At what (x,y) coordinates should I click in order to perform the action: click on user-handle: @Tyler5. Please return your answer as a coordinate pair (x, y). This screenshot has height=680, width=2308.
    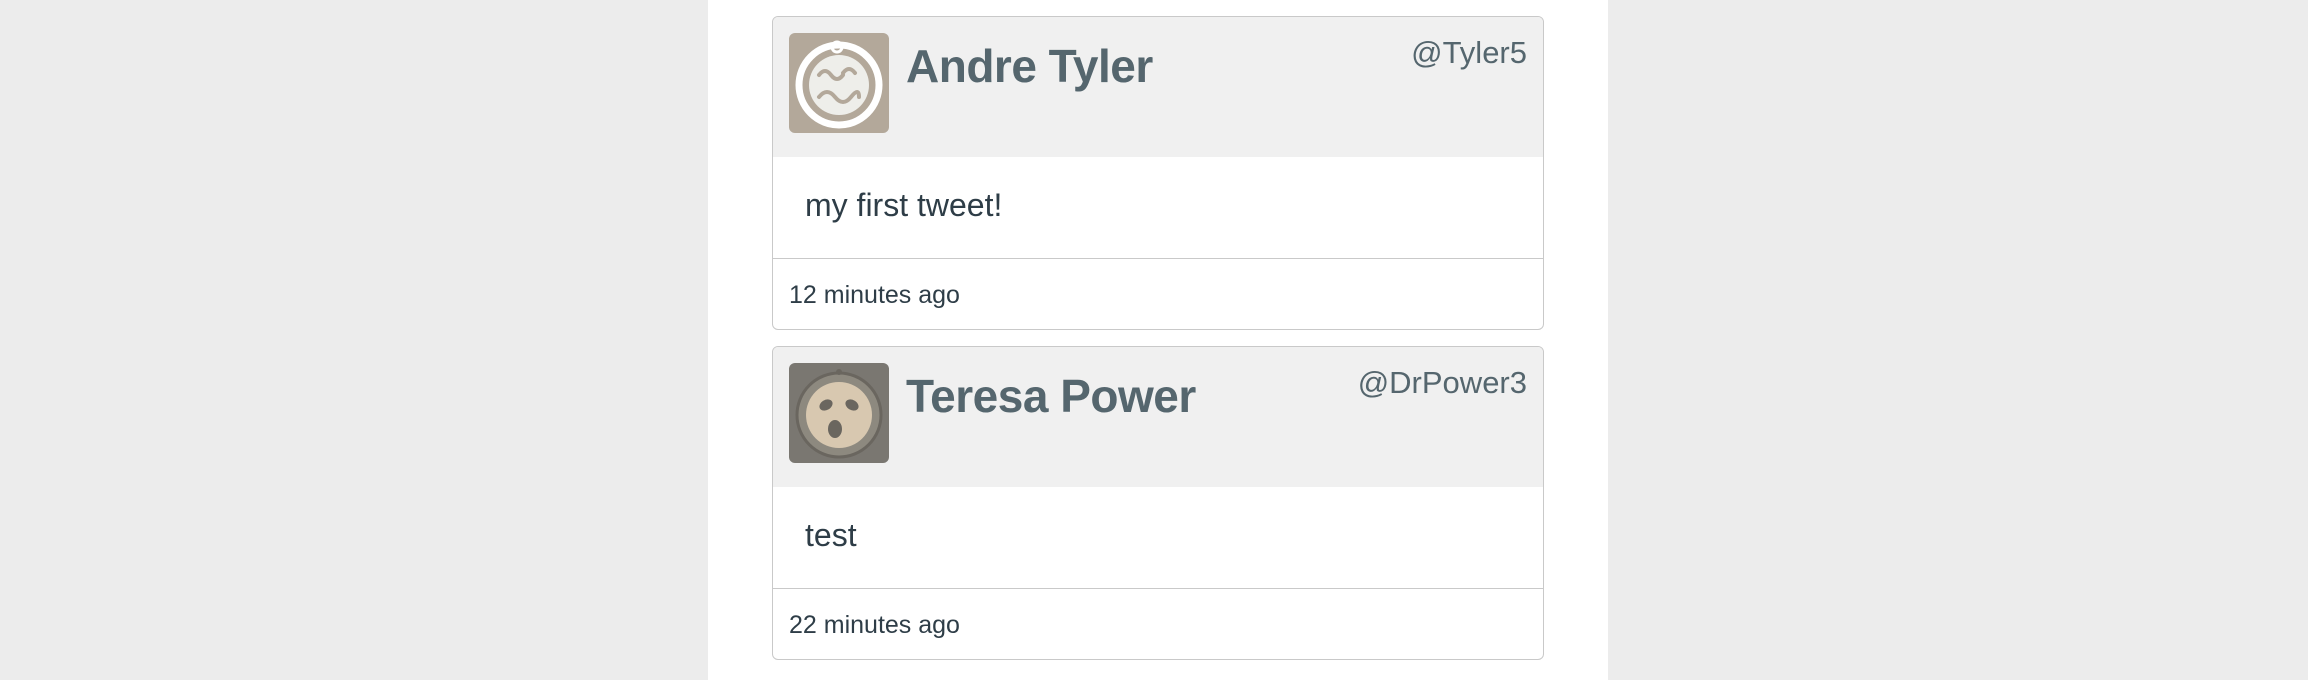
    Looking at the image, I should click on (1469, 53).